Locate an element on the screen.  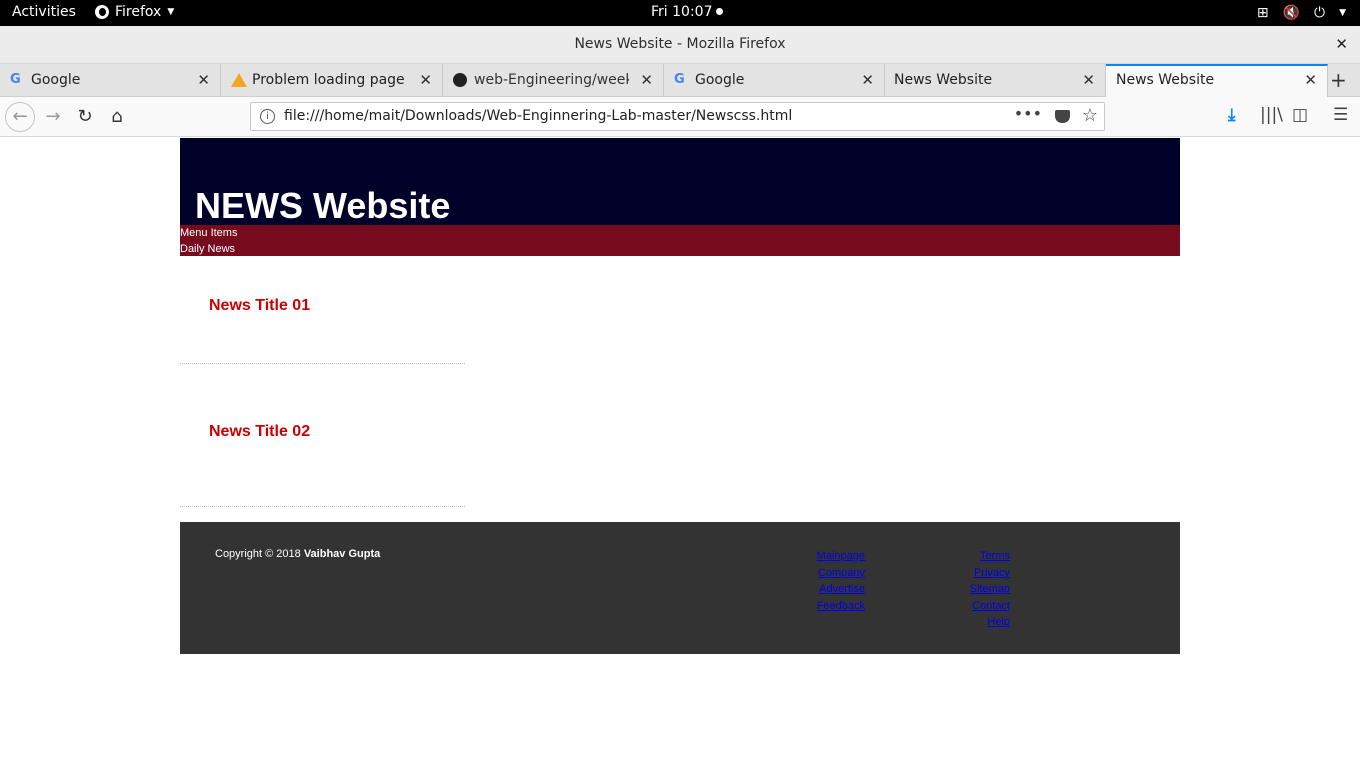
home-button: ⌂ is located at coordinates (117, 117).